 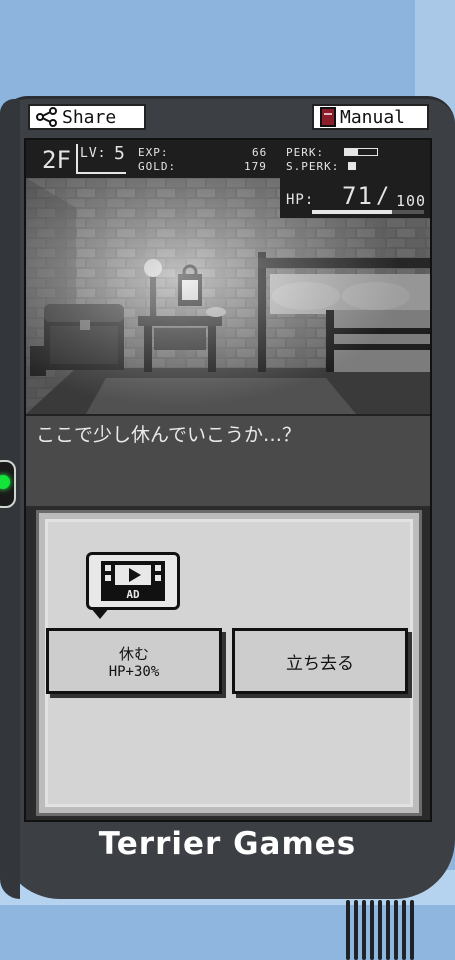 What do you see at coordinates (100, 613) in the screenshot?
I see `ad-bubble-tail` at bounding box center [100, 613].